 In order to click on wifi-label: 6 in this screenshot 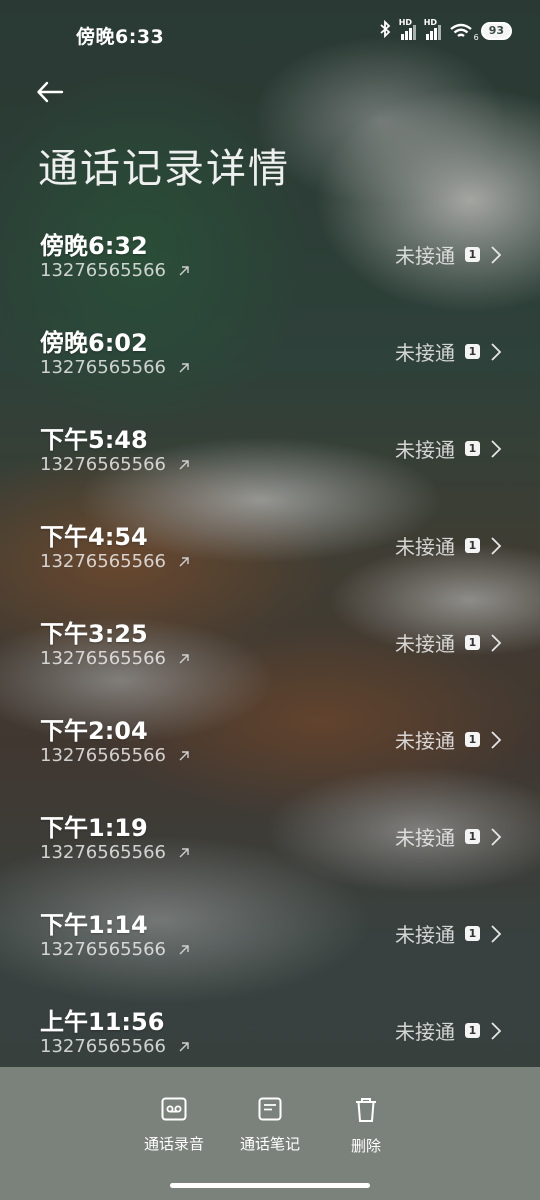, I will do `click(476, 37)`.